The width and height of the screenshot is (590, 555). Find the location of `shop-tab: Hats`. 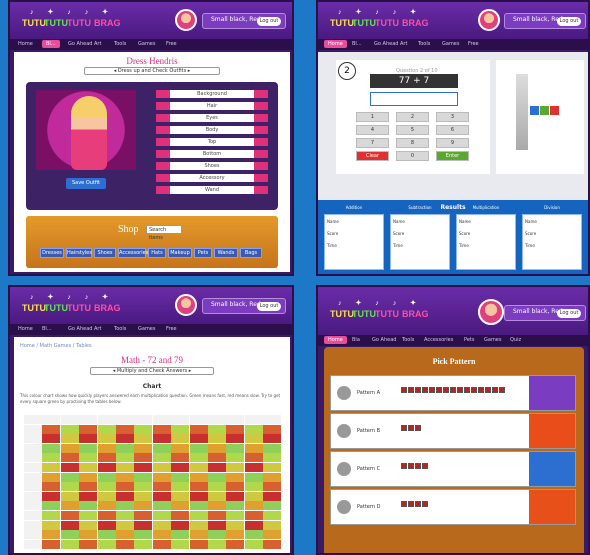

shop-tab: Hats is located at coordinates (157, 253).